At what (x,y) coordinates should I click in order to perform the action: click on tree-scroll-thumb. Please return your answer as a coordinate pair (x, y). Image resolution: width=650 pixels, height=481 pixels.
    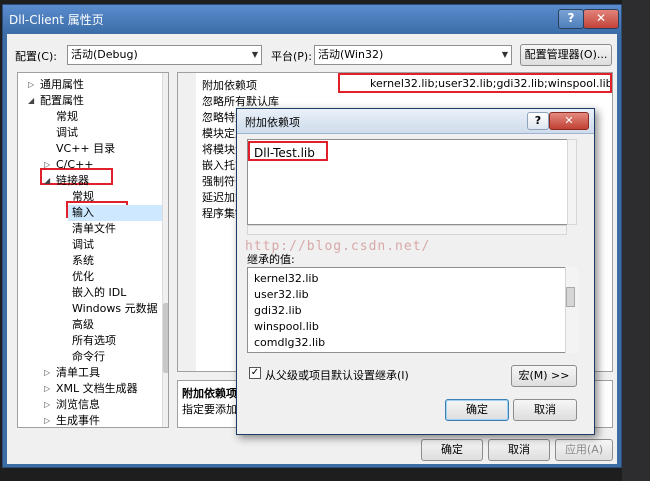
    Looking at the image, I should click on (165, 338).